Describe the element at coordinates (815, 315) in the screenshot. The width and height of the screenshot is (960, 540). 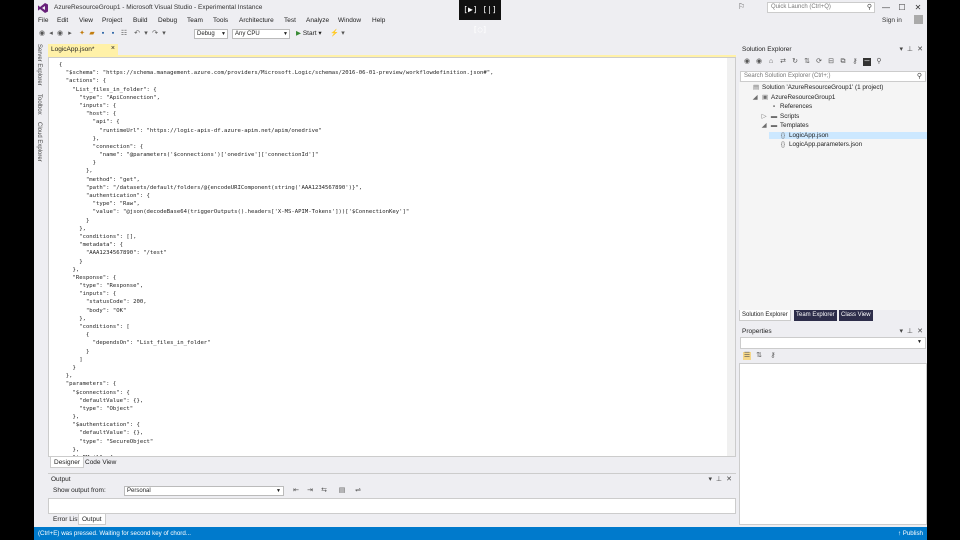
I see `team-explorer-tab: Team Explorer` at that location.